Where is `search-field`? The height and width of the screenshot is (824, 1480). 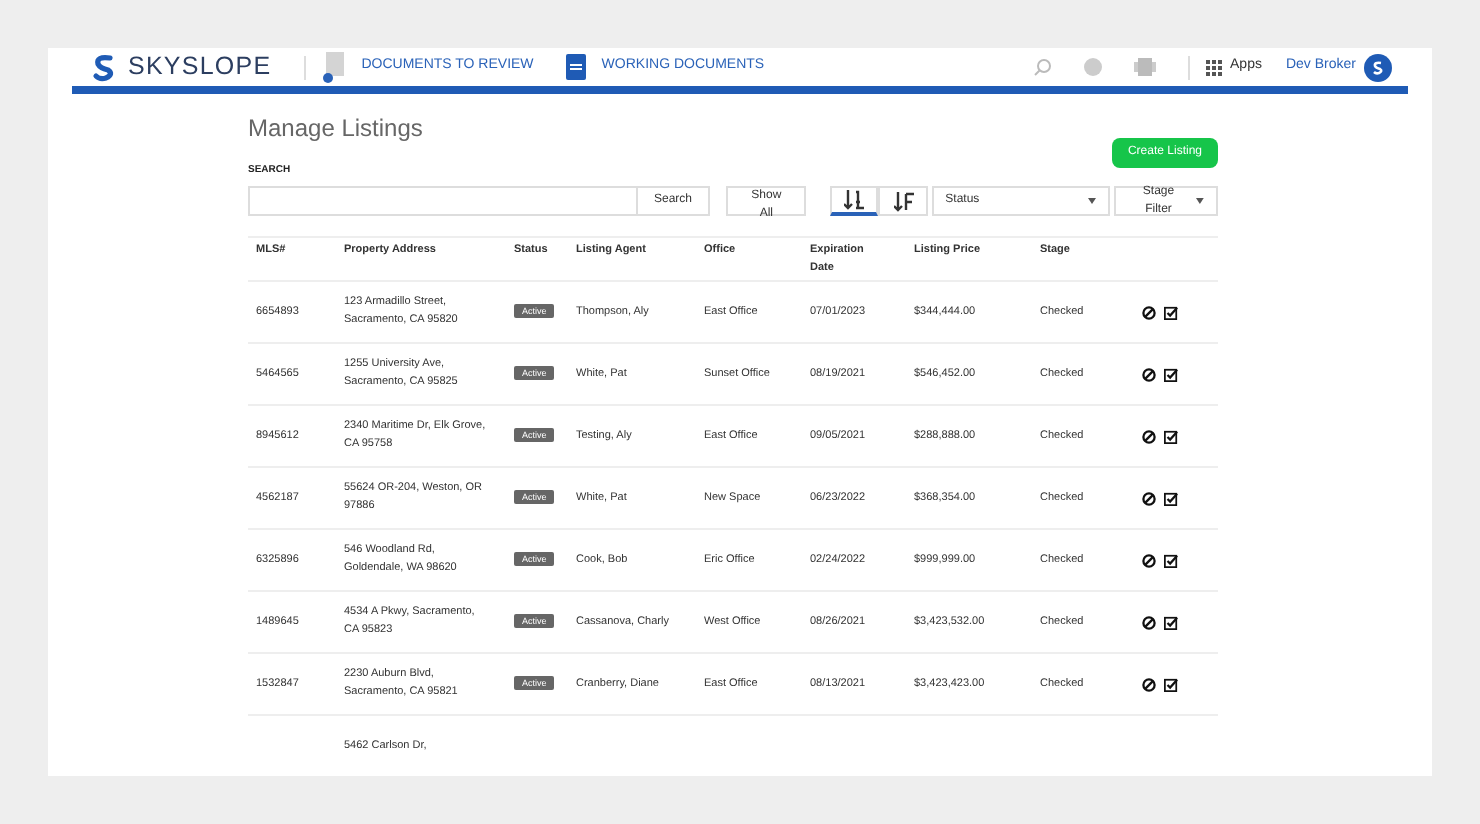 search-field is located at coordinates (443, 201).